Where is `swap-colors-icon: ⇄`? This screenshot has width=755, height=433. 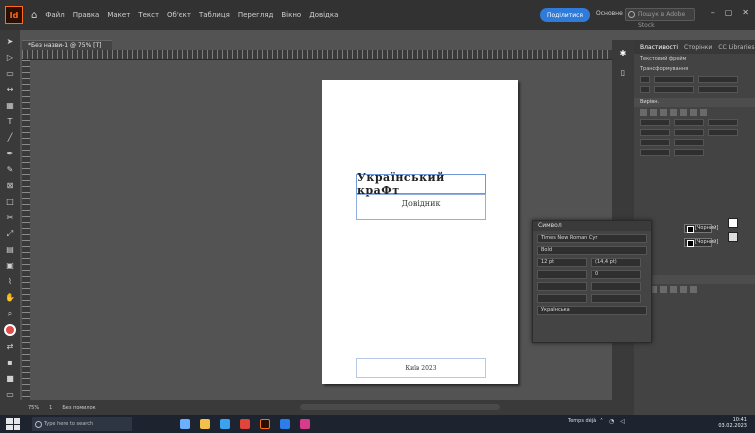 swap-colors-icon: ⇄ is located at coordinates (10, 346).